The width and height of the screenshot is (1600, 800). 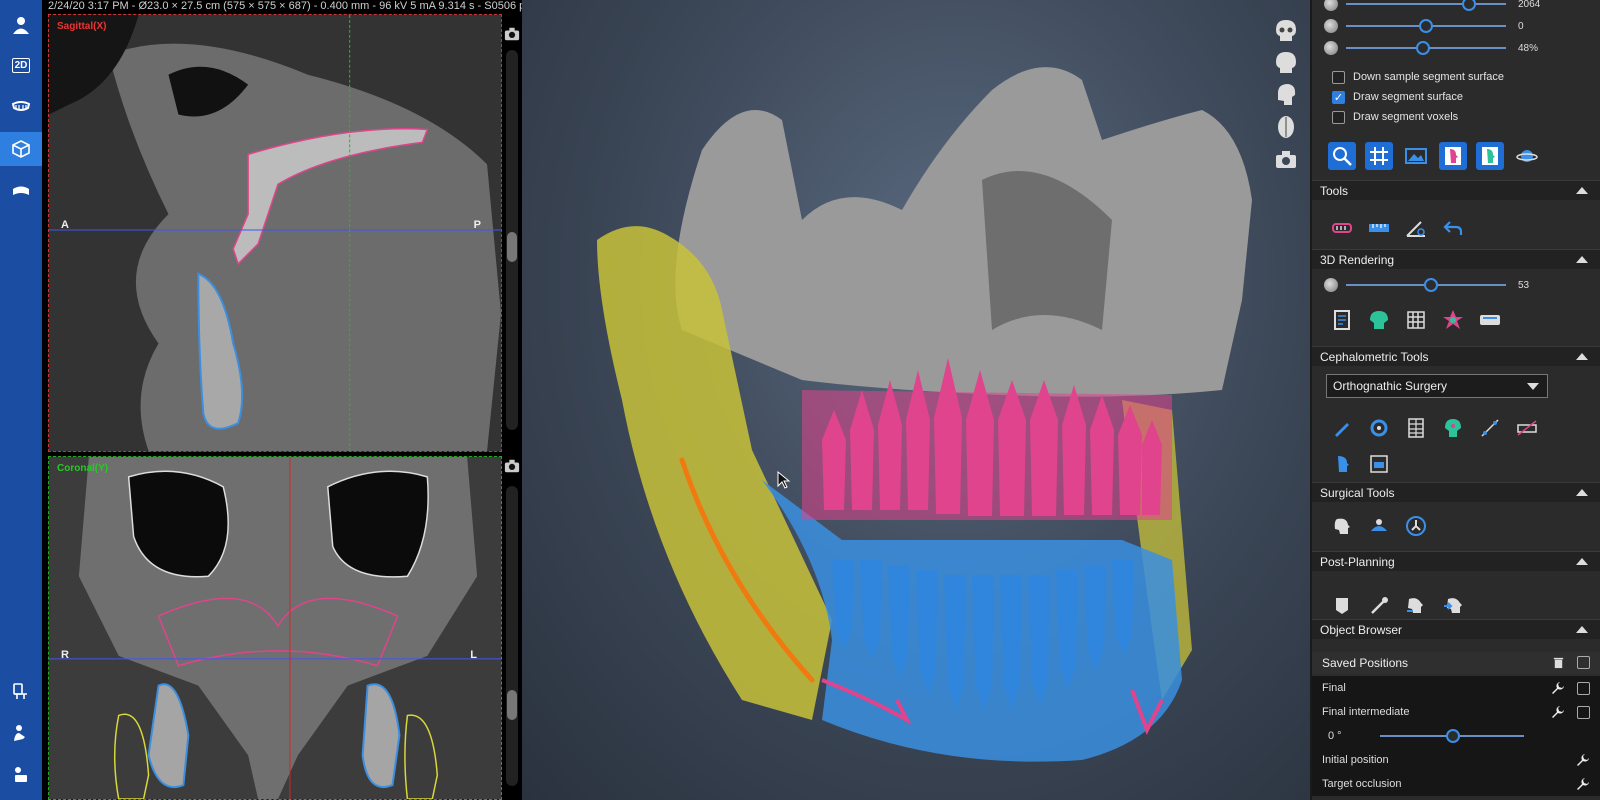 I want to click on undo-icon, so click(x=1453, y=228).